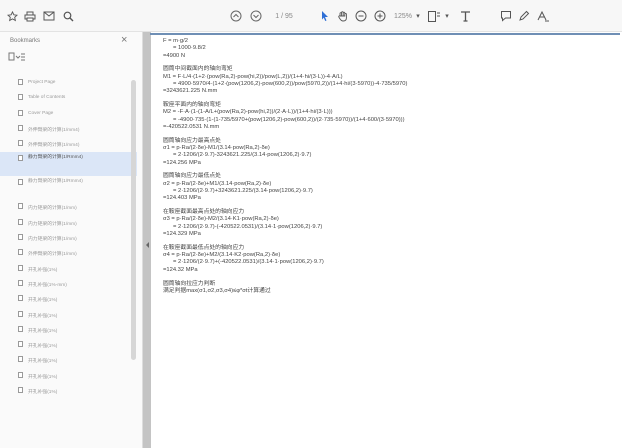  Describe the element at coordinates (68, 114) in the screenshot. I see `bookmark-item: Cover Page` at that location.